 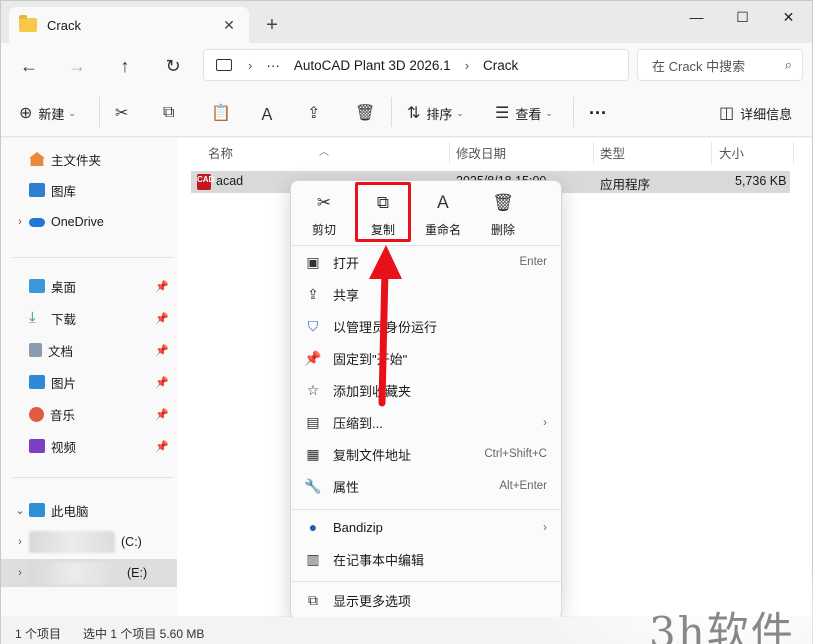 What do you see at coordinates (426, 454) in the screenshot?
I see `menu-item-copy-path: ▦ 复制文件地址 Ctrl+Shift+C` at bounding box center [426, 454].